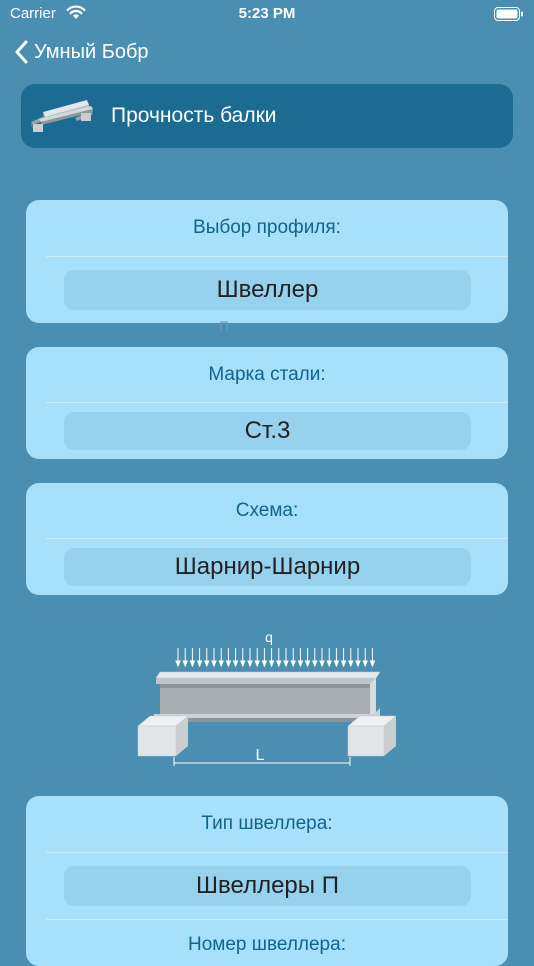 This screenshot has height=966, width=534. Describe the element at coordinates (91, 51) in the screenshot. I see `back-button-label: Умный Бобр` at that location.